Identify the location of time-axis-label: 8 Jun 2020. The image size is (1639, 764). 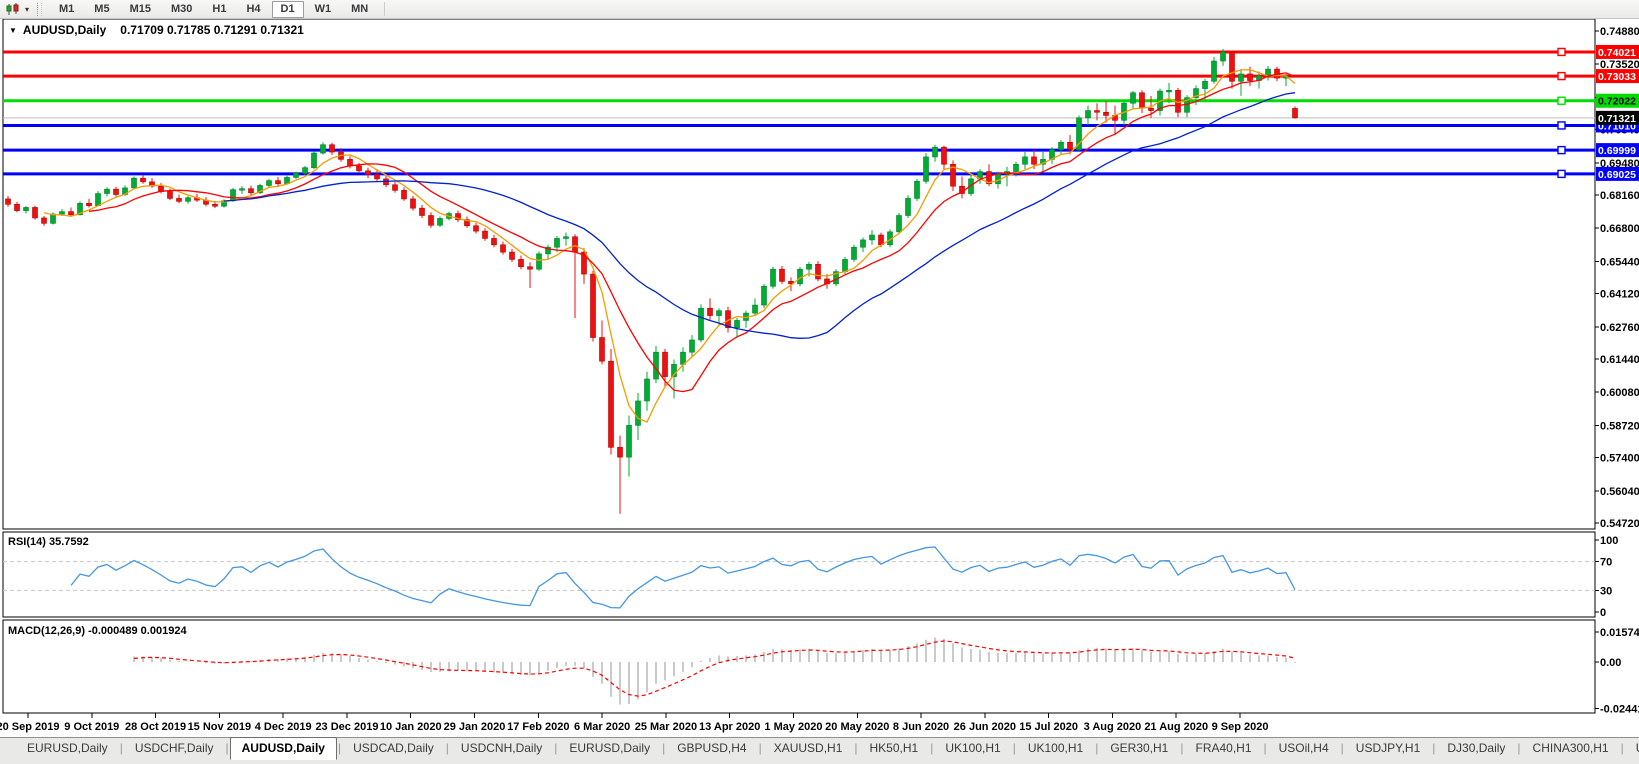
(921, 727).